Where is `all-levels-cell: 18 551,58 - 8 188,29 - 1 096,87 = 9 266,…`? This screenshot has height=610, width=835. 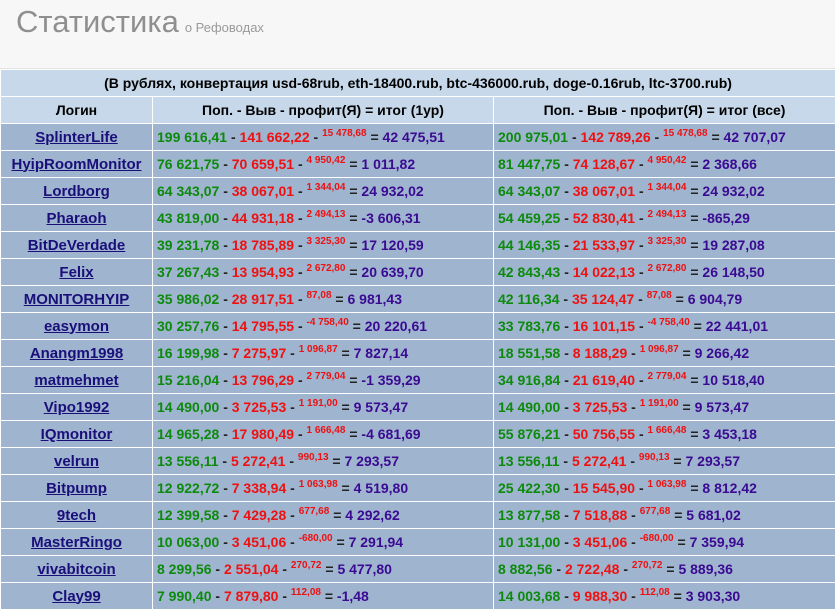 all-levels-cell: 18 551,58 - 8 188,29 - 1 096,87 = 9 266,… is located at coordinates (664, 353).